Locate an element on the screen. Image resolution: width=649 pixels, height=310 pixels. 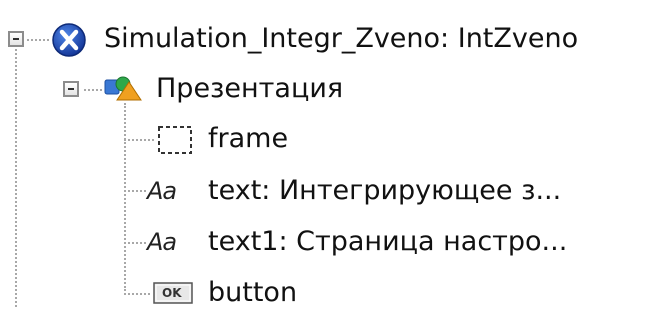
button-icon: OK is located at coordinates (174, 293).